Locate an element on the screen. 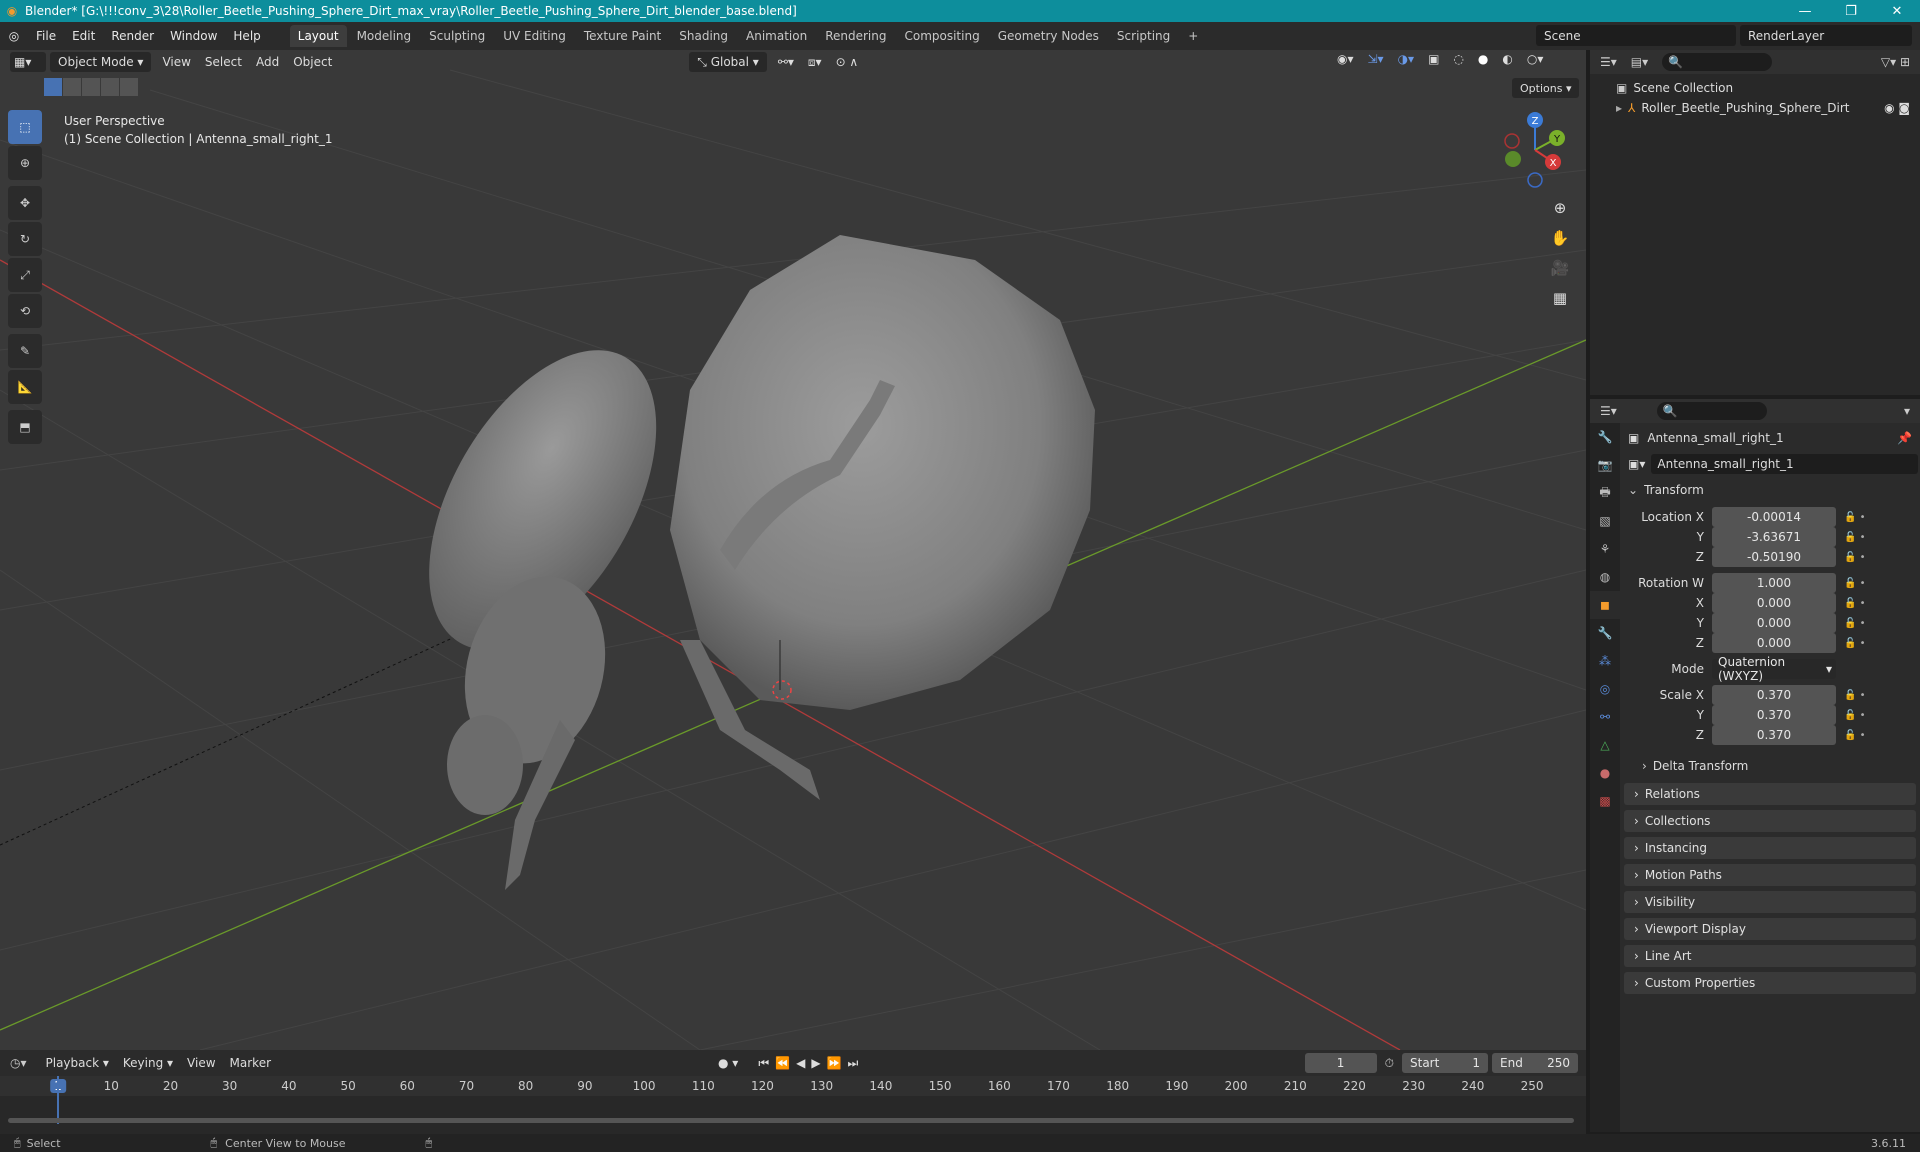 The height and width of the screenshot is (1152, 1920). properties-editor-icon: ☰▾ is located at coordinates (1608, 411).